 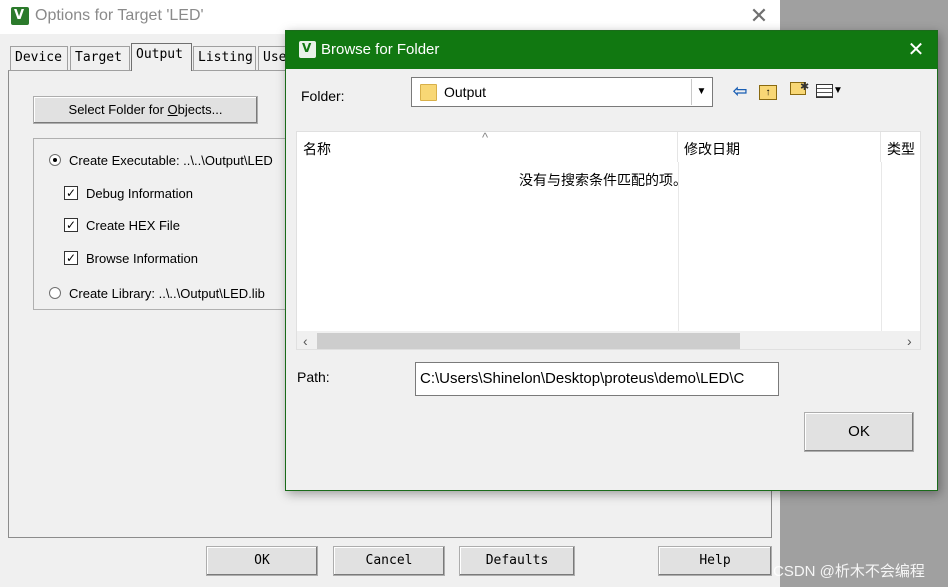 I want to click on options-close-icon: ✕, so click(x=759, y=16).